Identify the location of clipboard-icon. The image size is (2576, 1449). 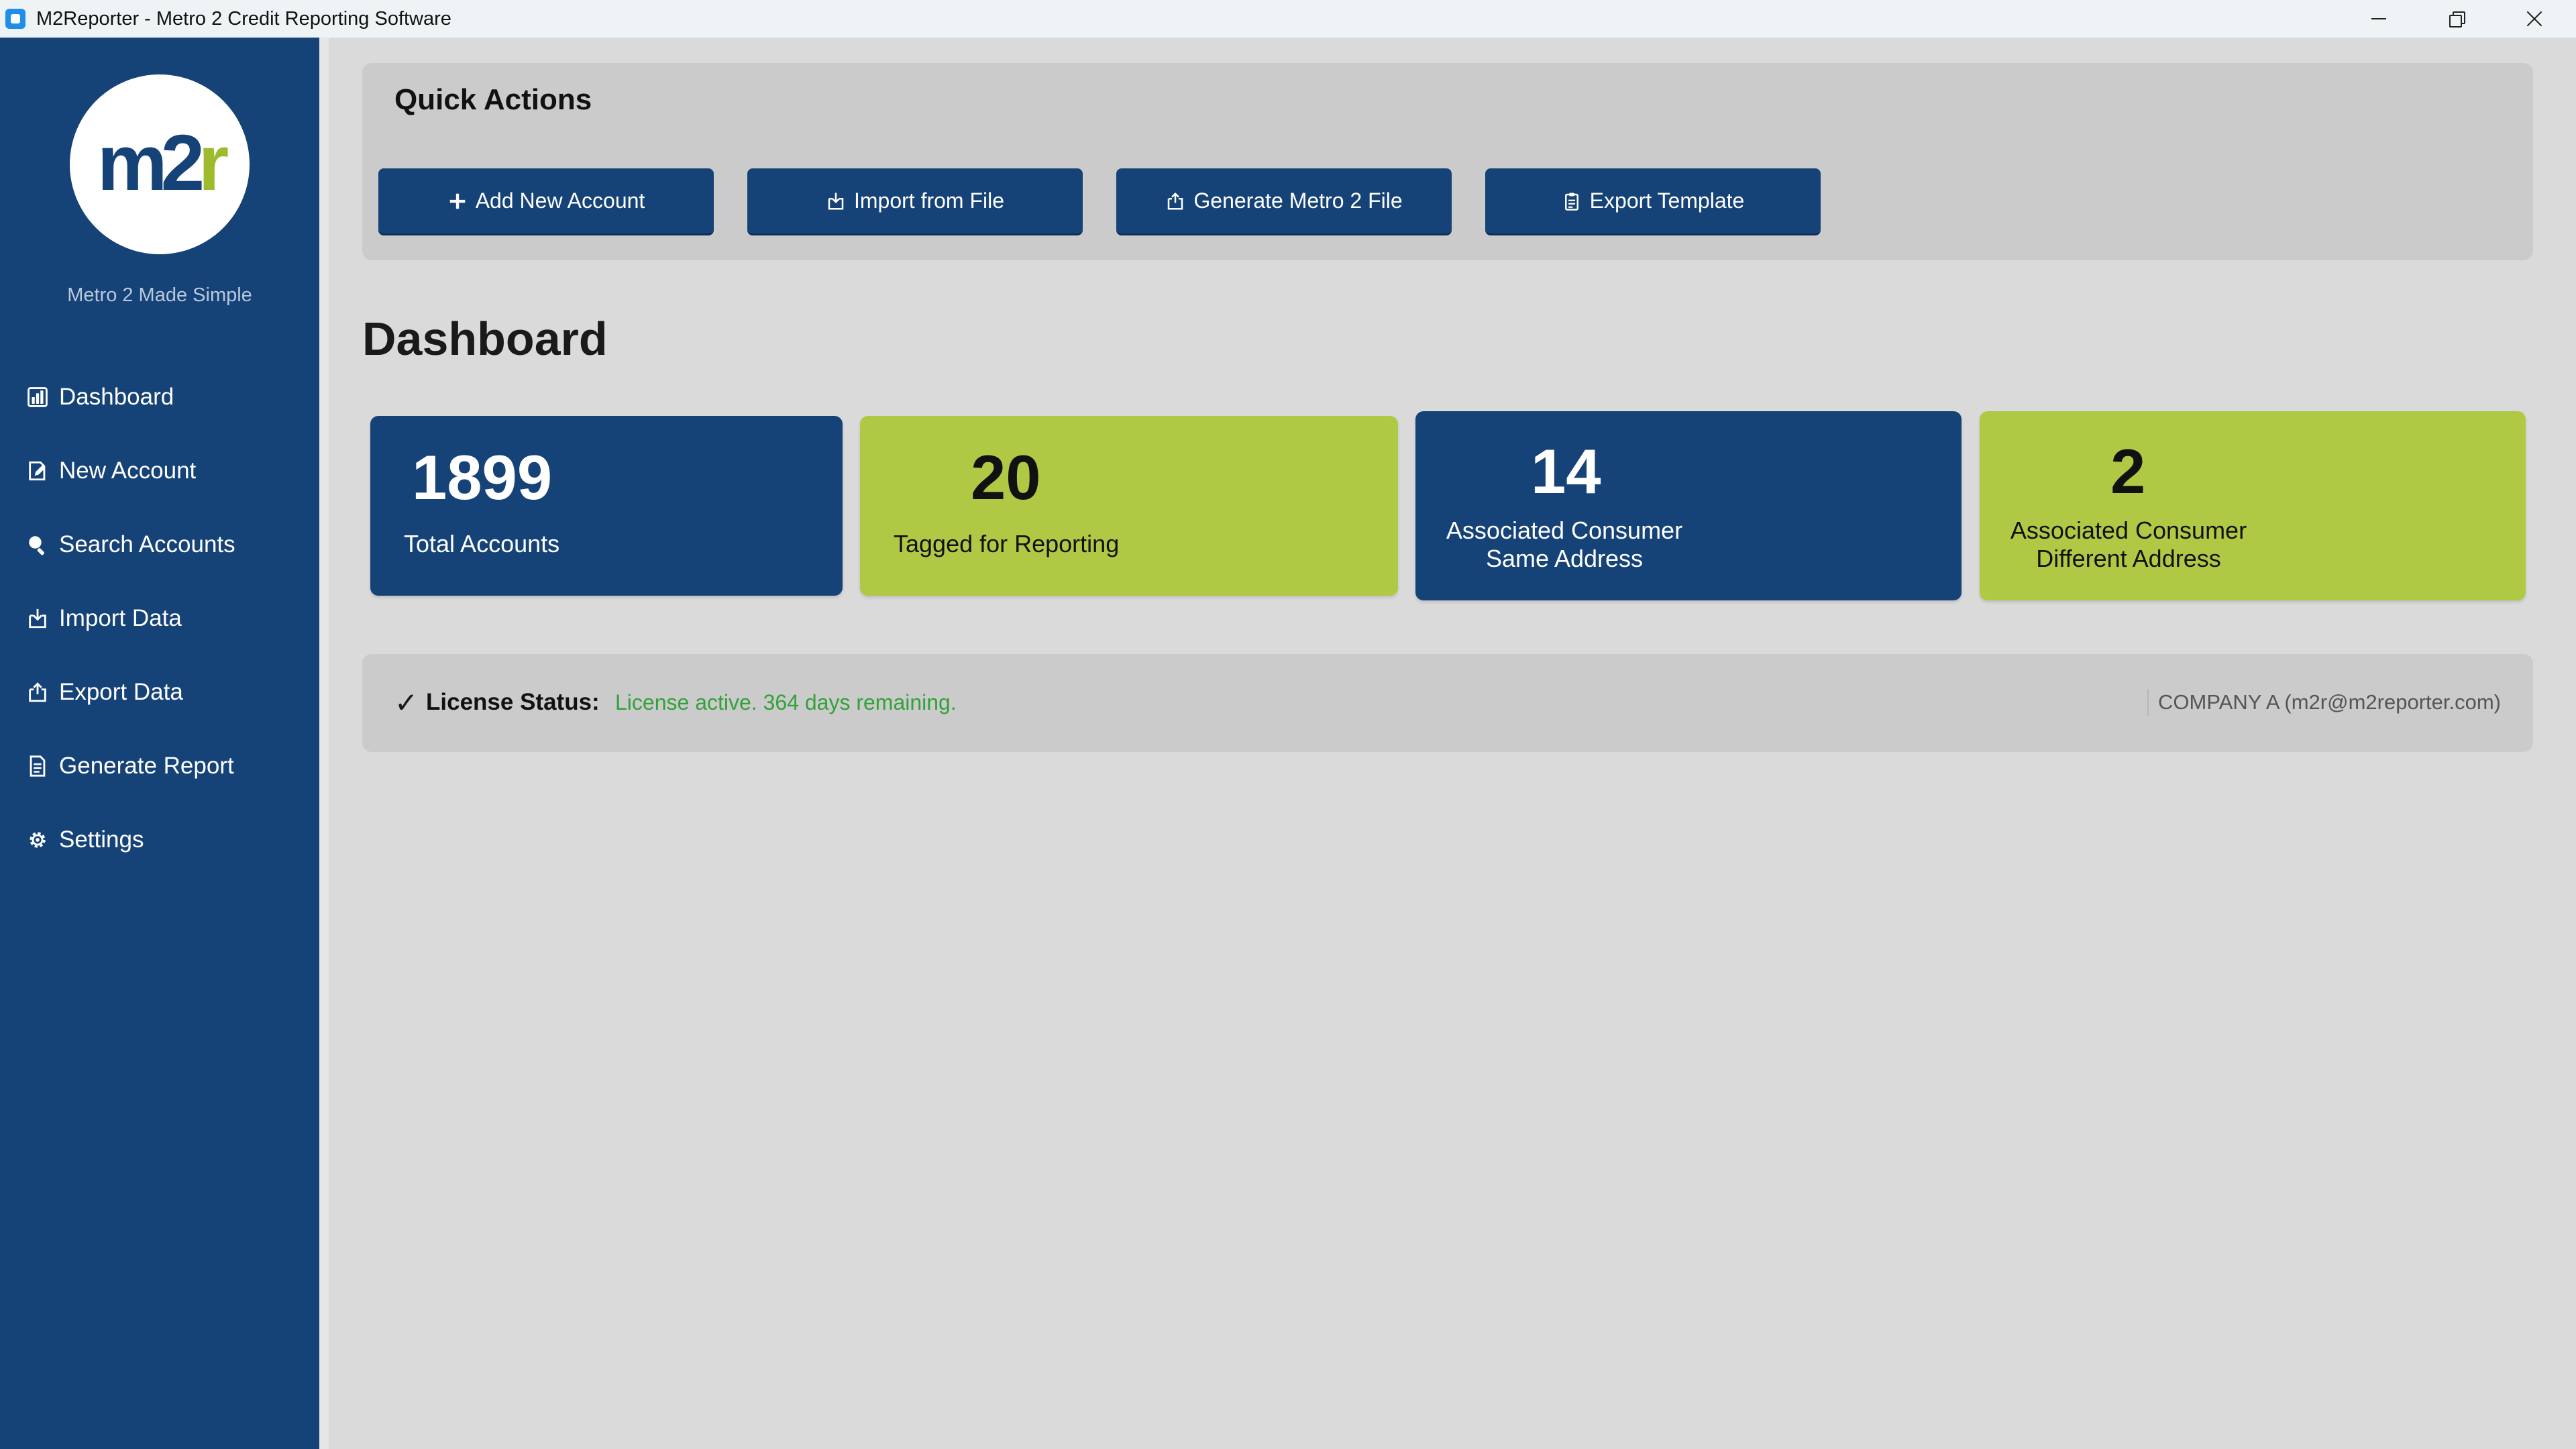
(1572, 201).